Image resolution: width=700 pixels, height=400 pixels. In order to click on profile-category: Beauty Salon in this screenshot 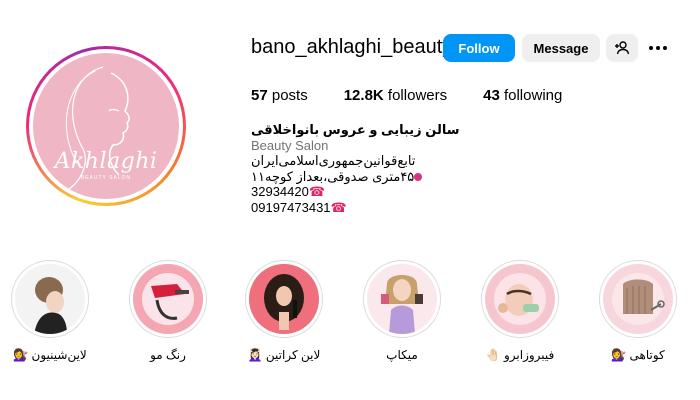, I will do `click(290, 145)`.